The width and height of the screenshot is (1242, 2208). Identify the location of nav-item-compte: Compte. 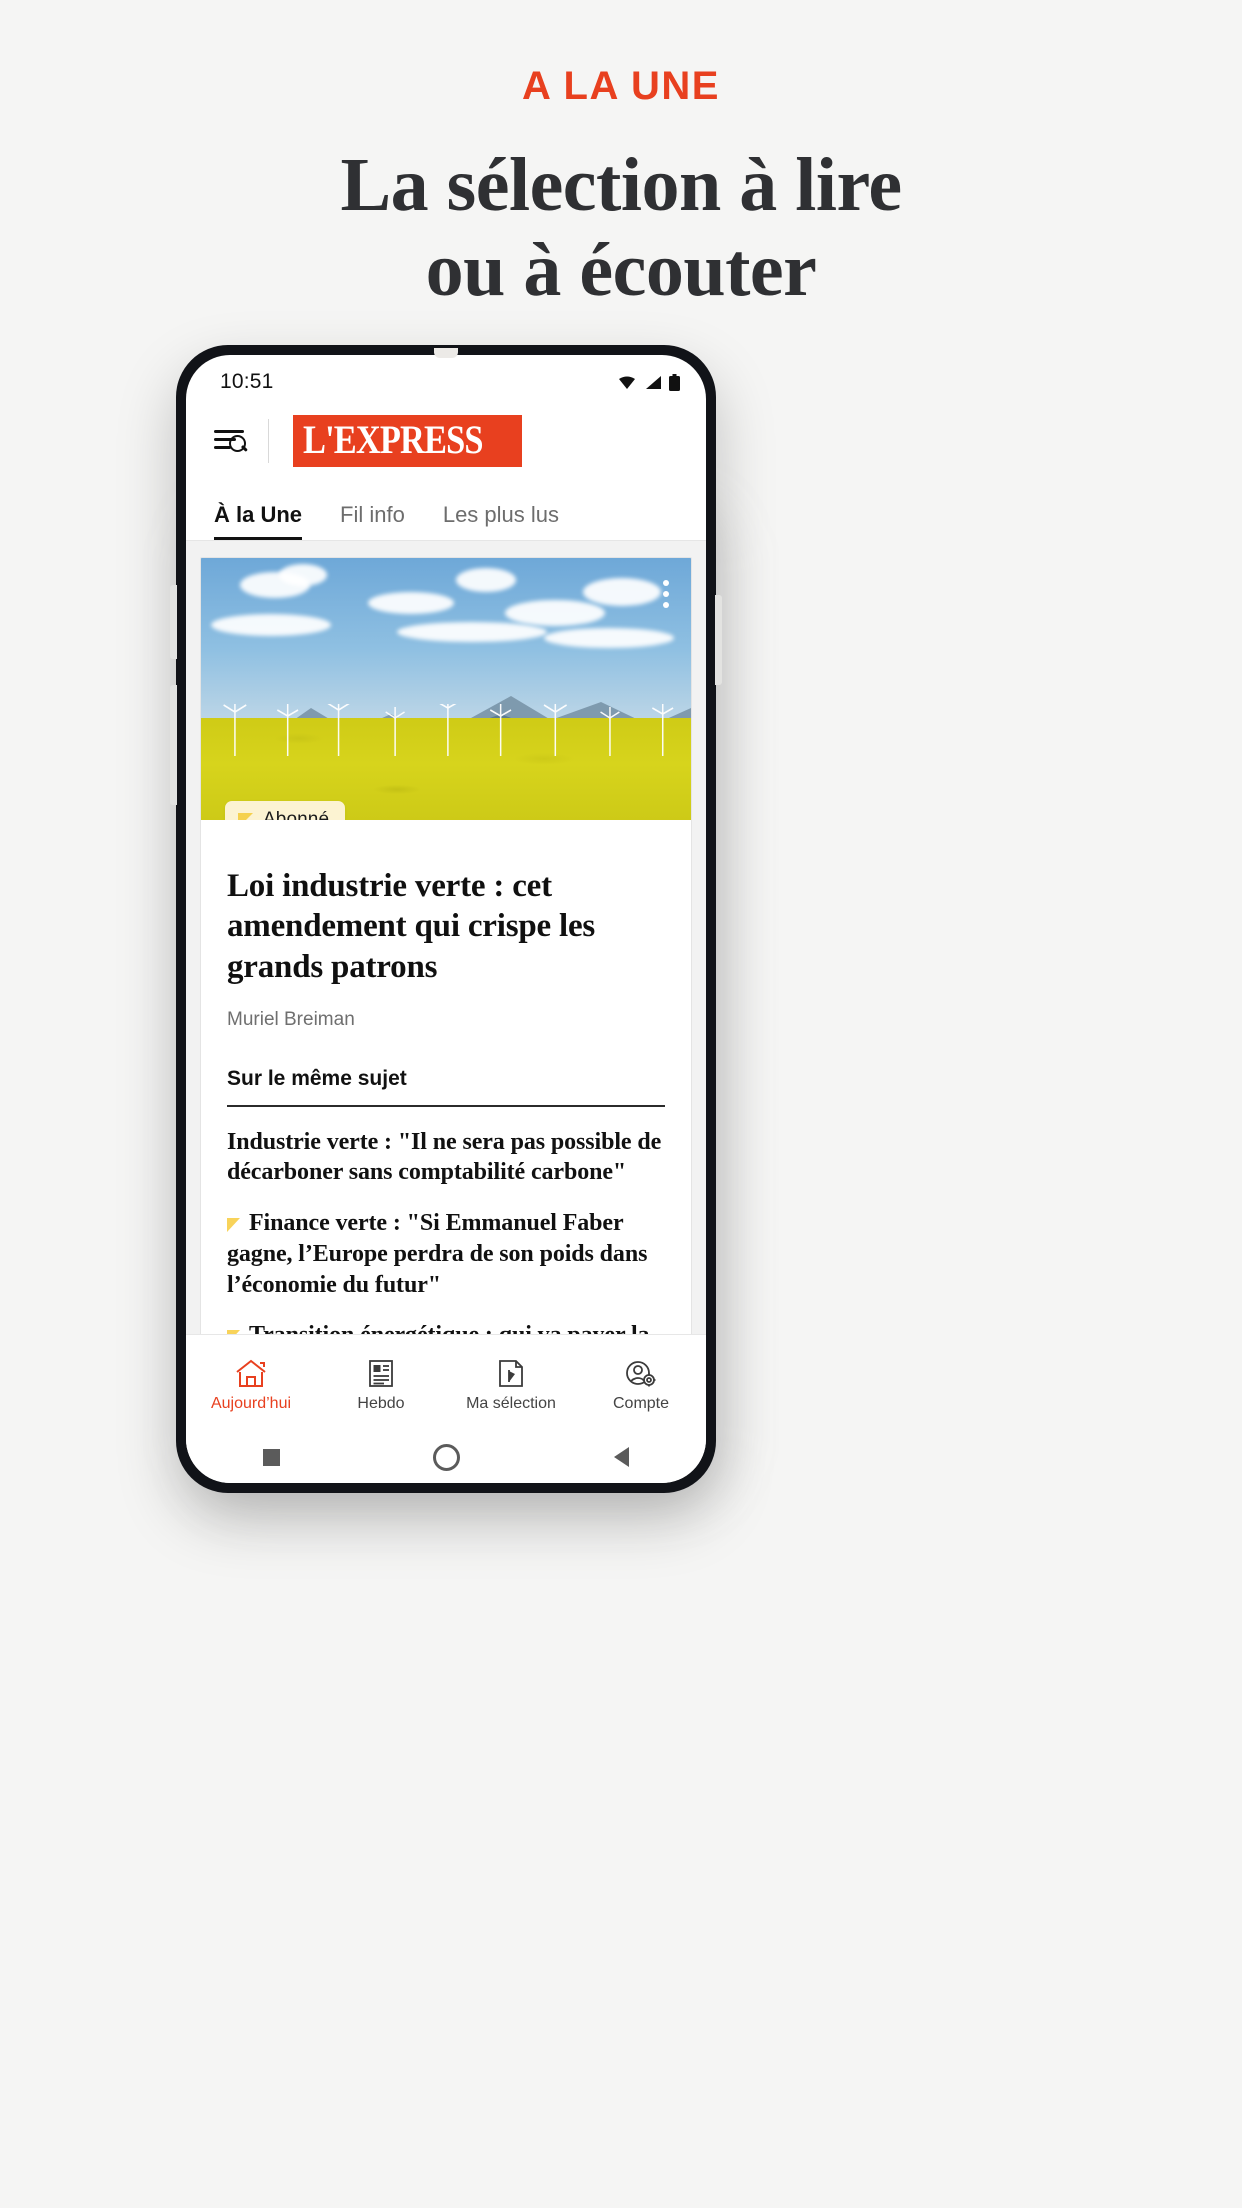
(641, 1383).